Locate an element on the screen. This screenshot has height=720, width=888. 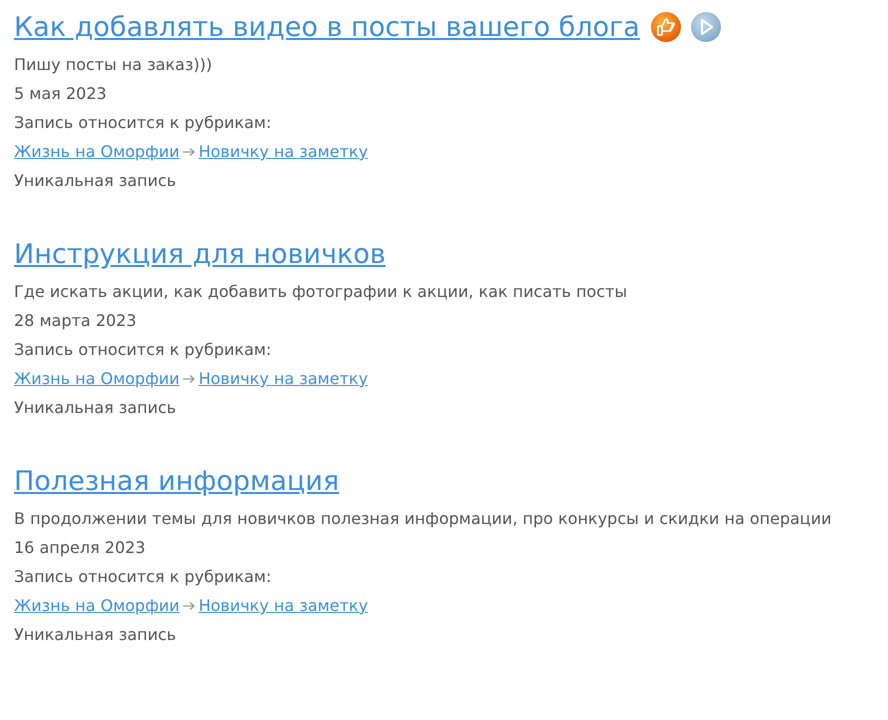
play-icon is located at coordinates (706, 27).